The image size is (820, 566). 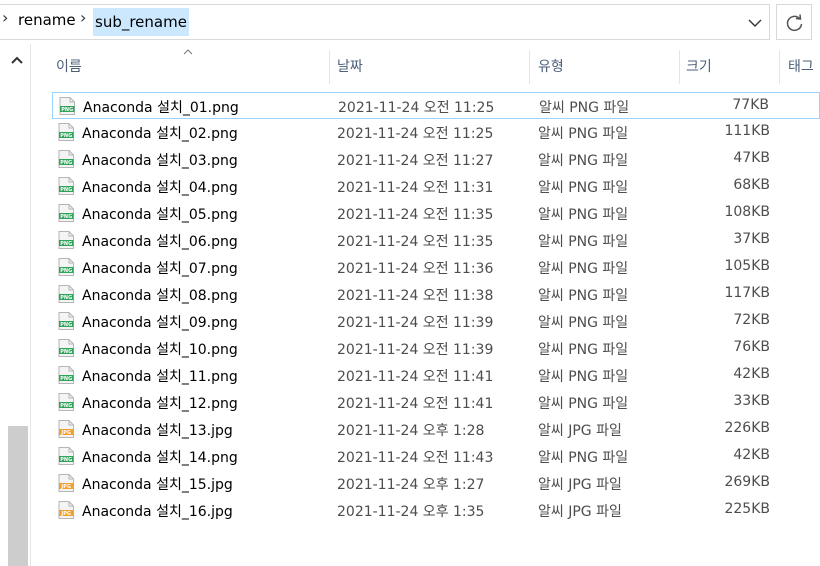 What do you see at coordinates (699, 67) in the screenshot?
I see `column-header-size: 크기` at bounding box center [699, 67].